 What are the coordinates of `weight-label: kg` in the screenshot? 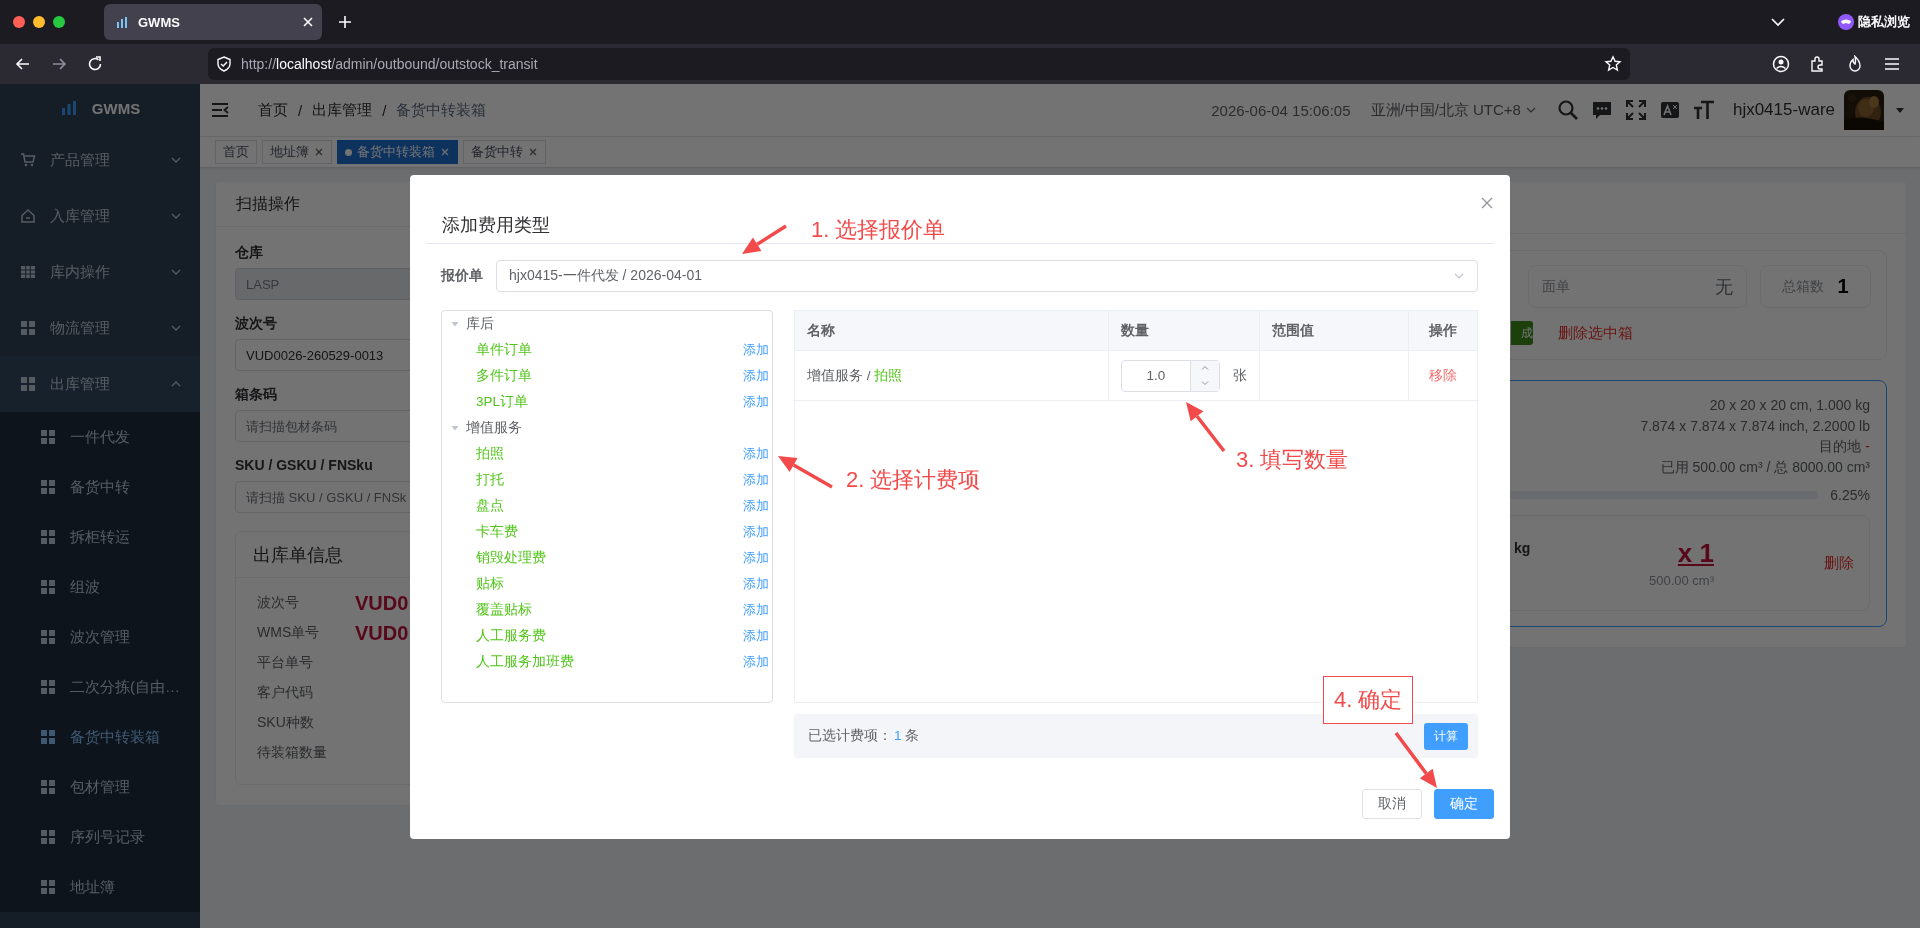 It's located at (1522, 548).